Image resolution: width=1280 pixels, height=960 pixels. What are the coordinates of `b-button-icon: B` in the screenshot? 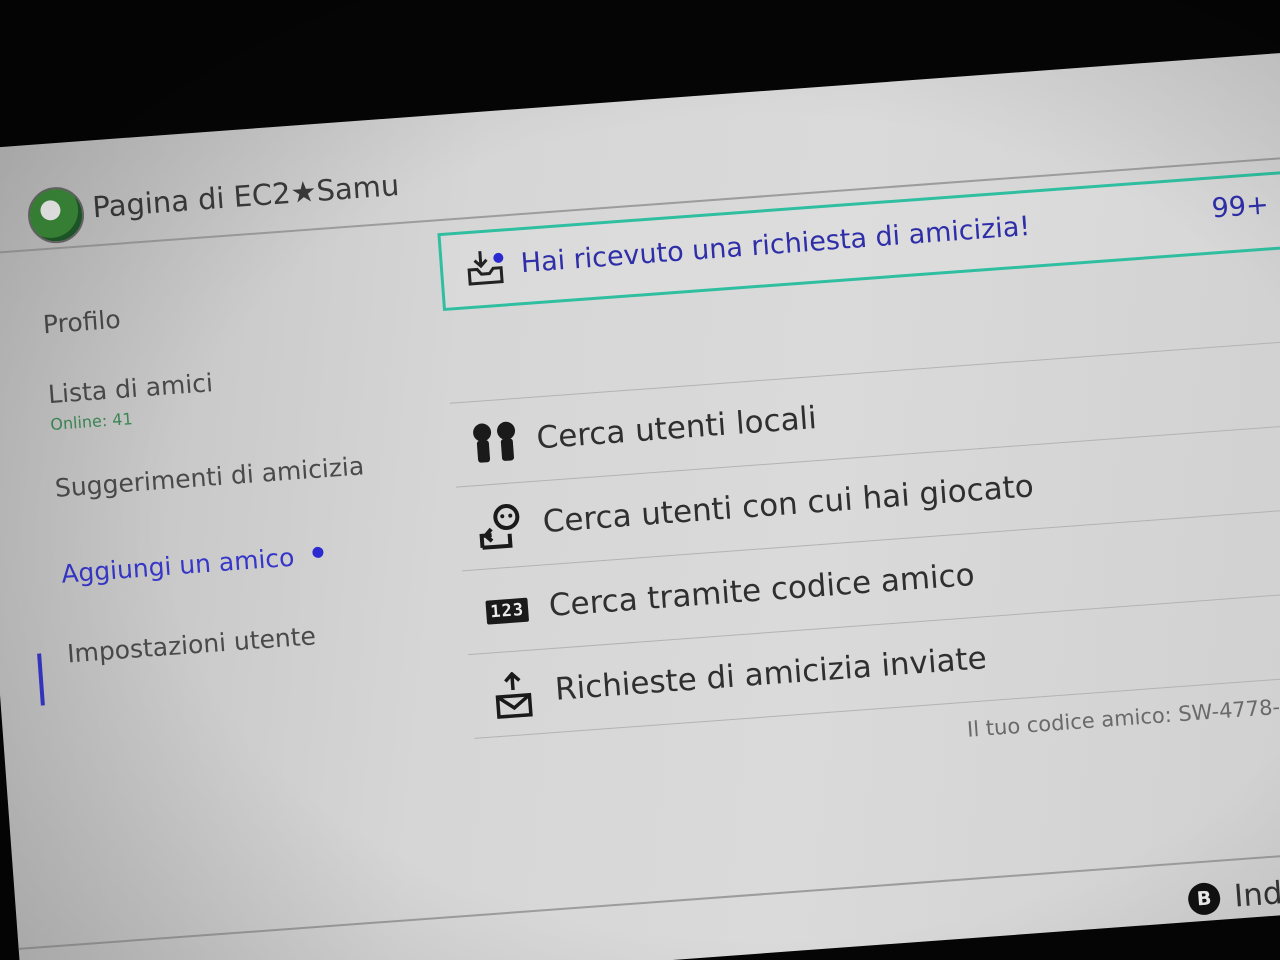 It's located at (1204, 899).